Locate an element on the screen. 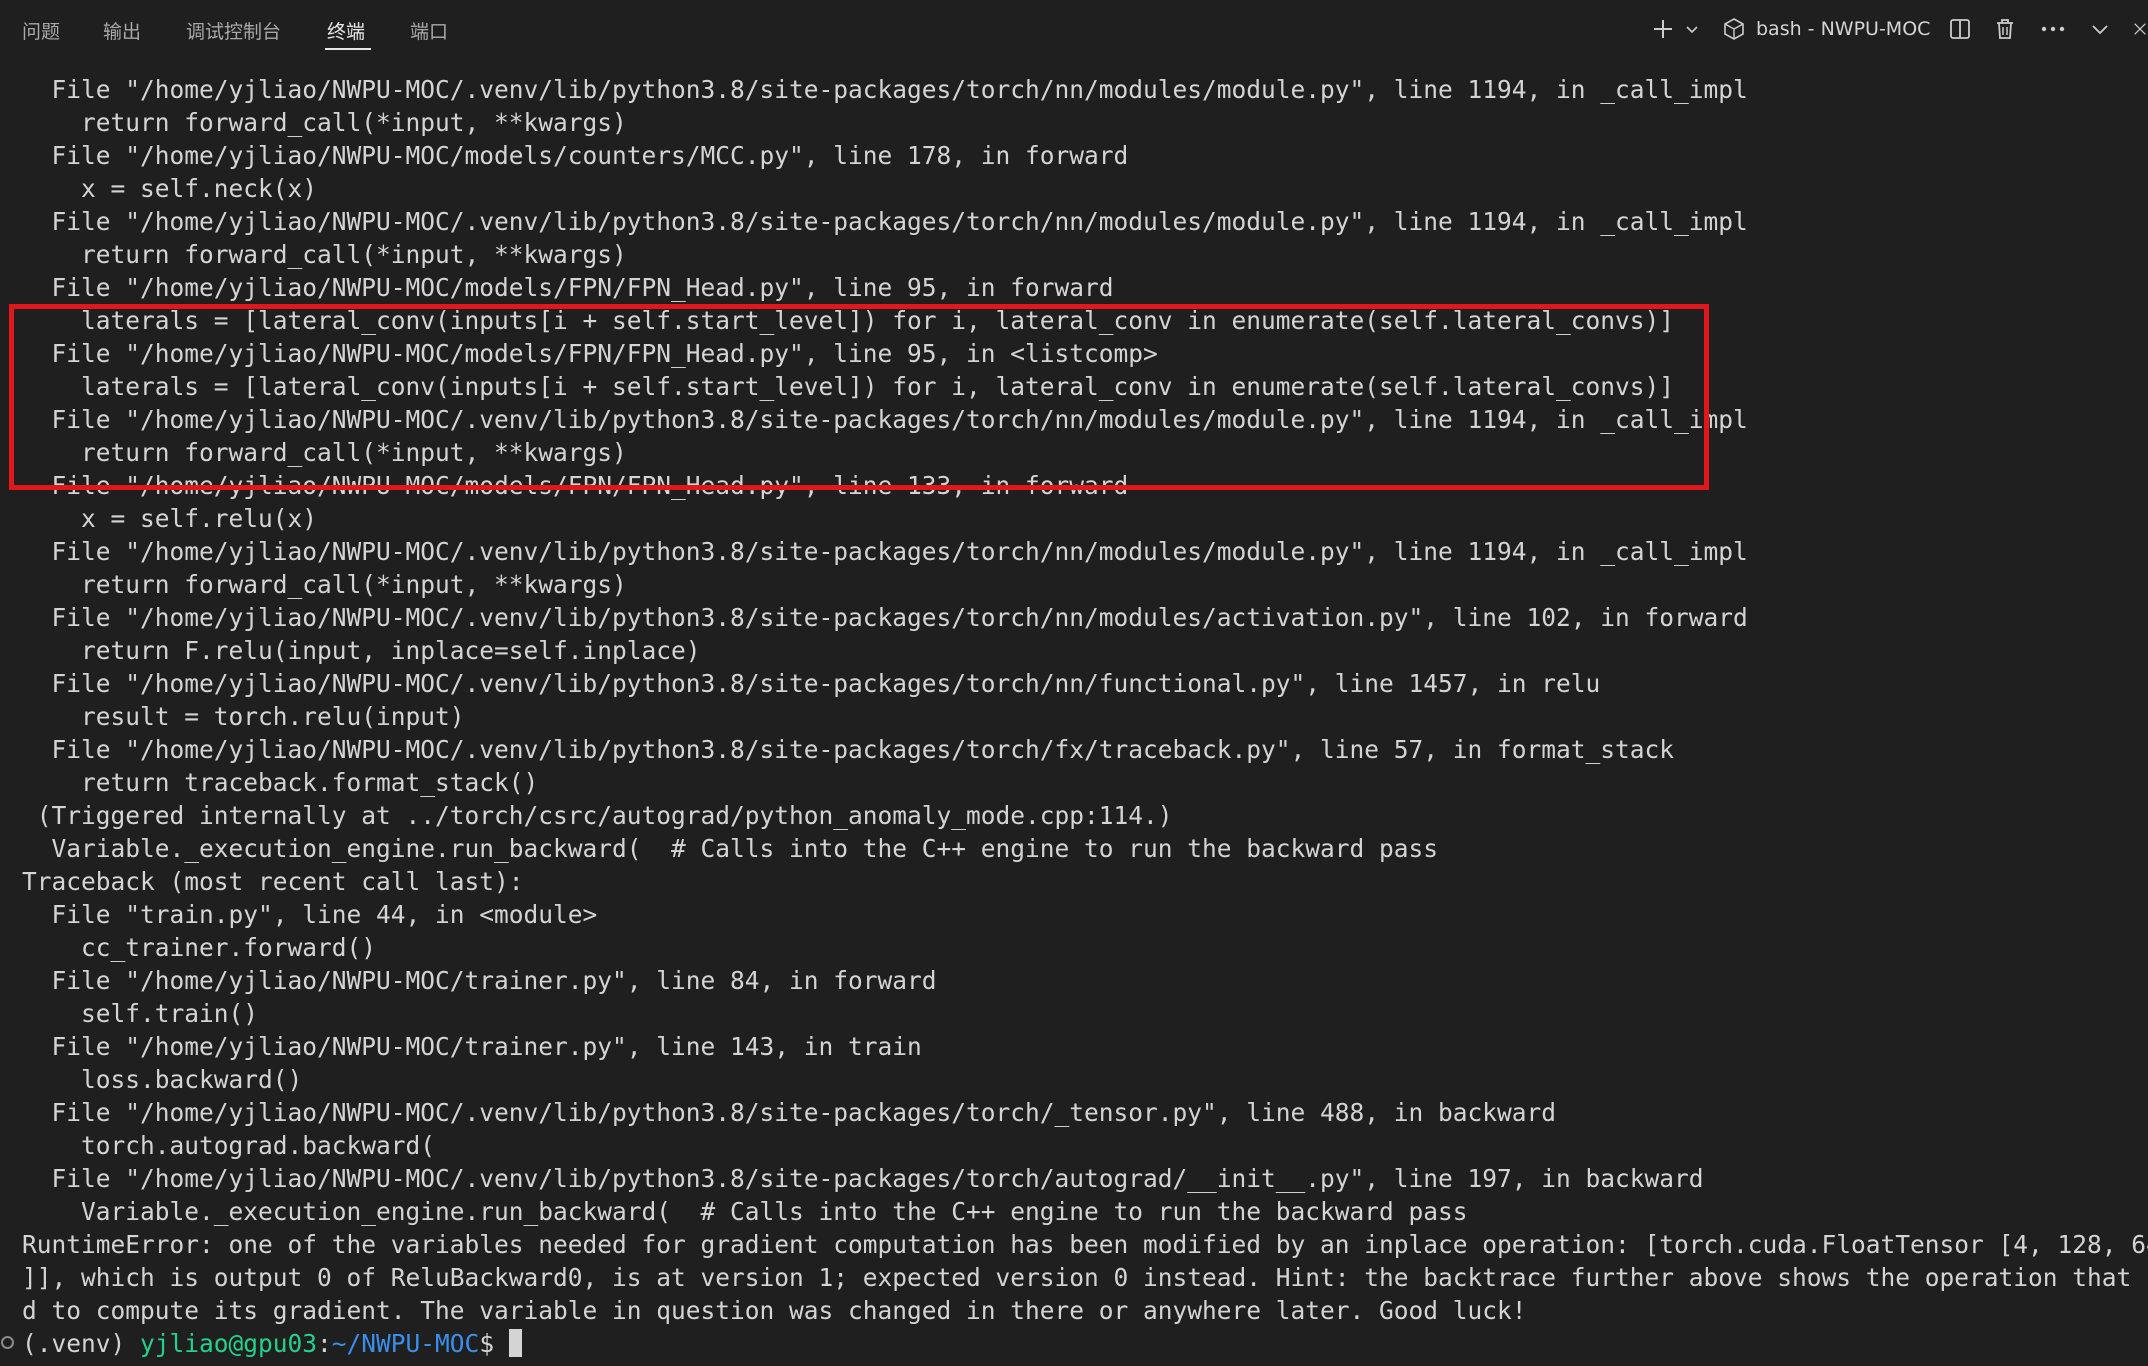 This screenshot has width=2148, height=1366. tab-problems: 问题 is located at coordinates (41, 30).